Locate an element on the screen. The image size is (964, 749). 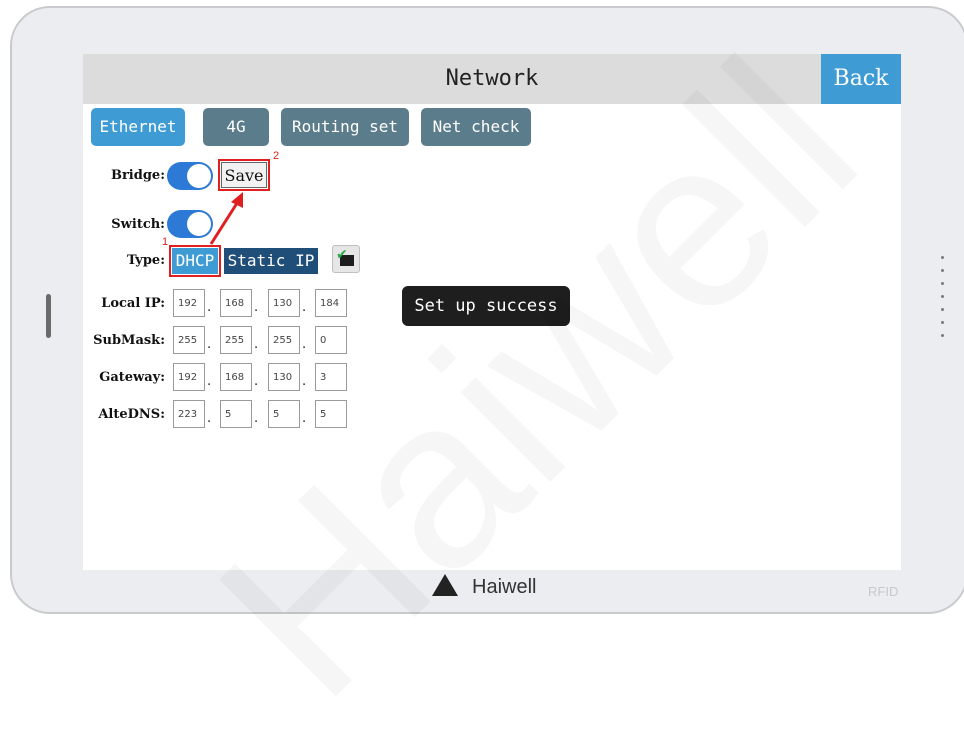
haiwell-logo-icon is located at coordinates (445, 585).